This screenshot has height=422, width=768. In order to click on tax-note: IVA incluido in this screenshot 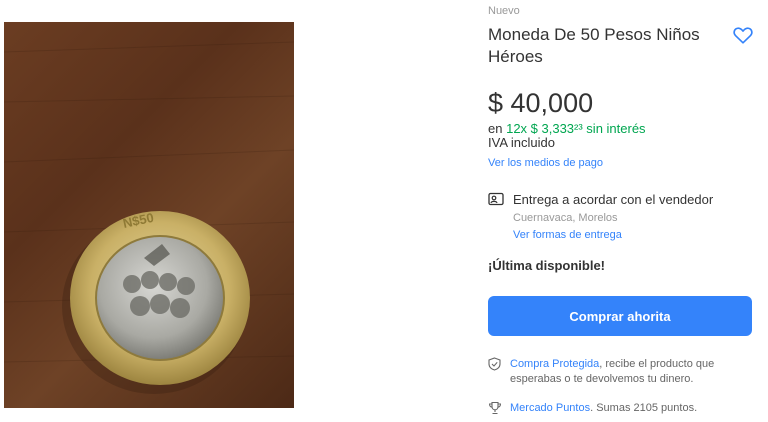, I will do `click(521, 142)`.